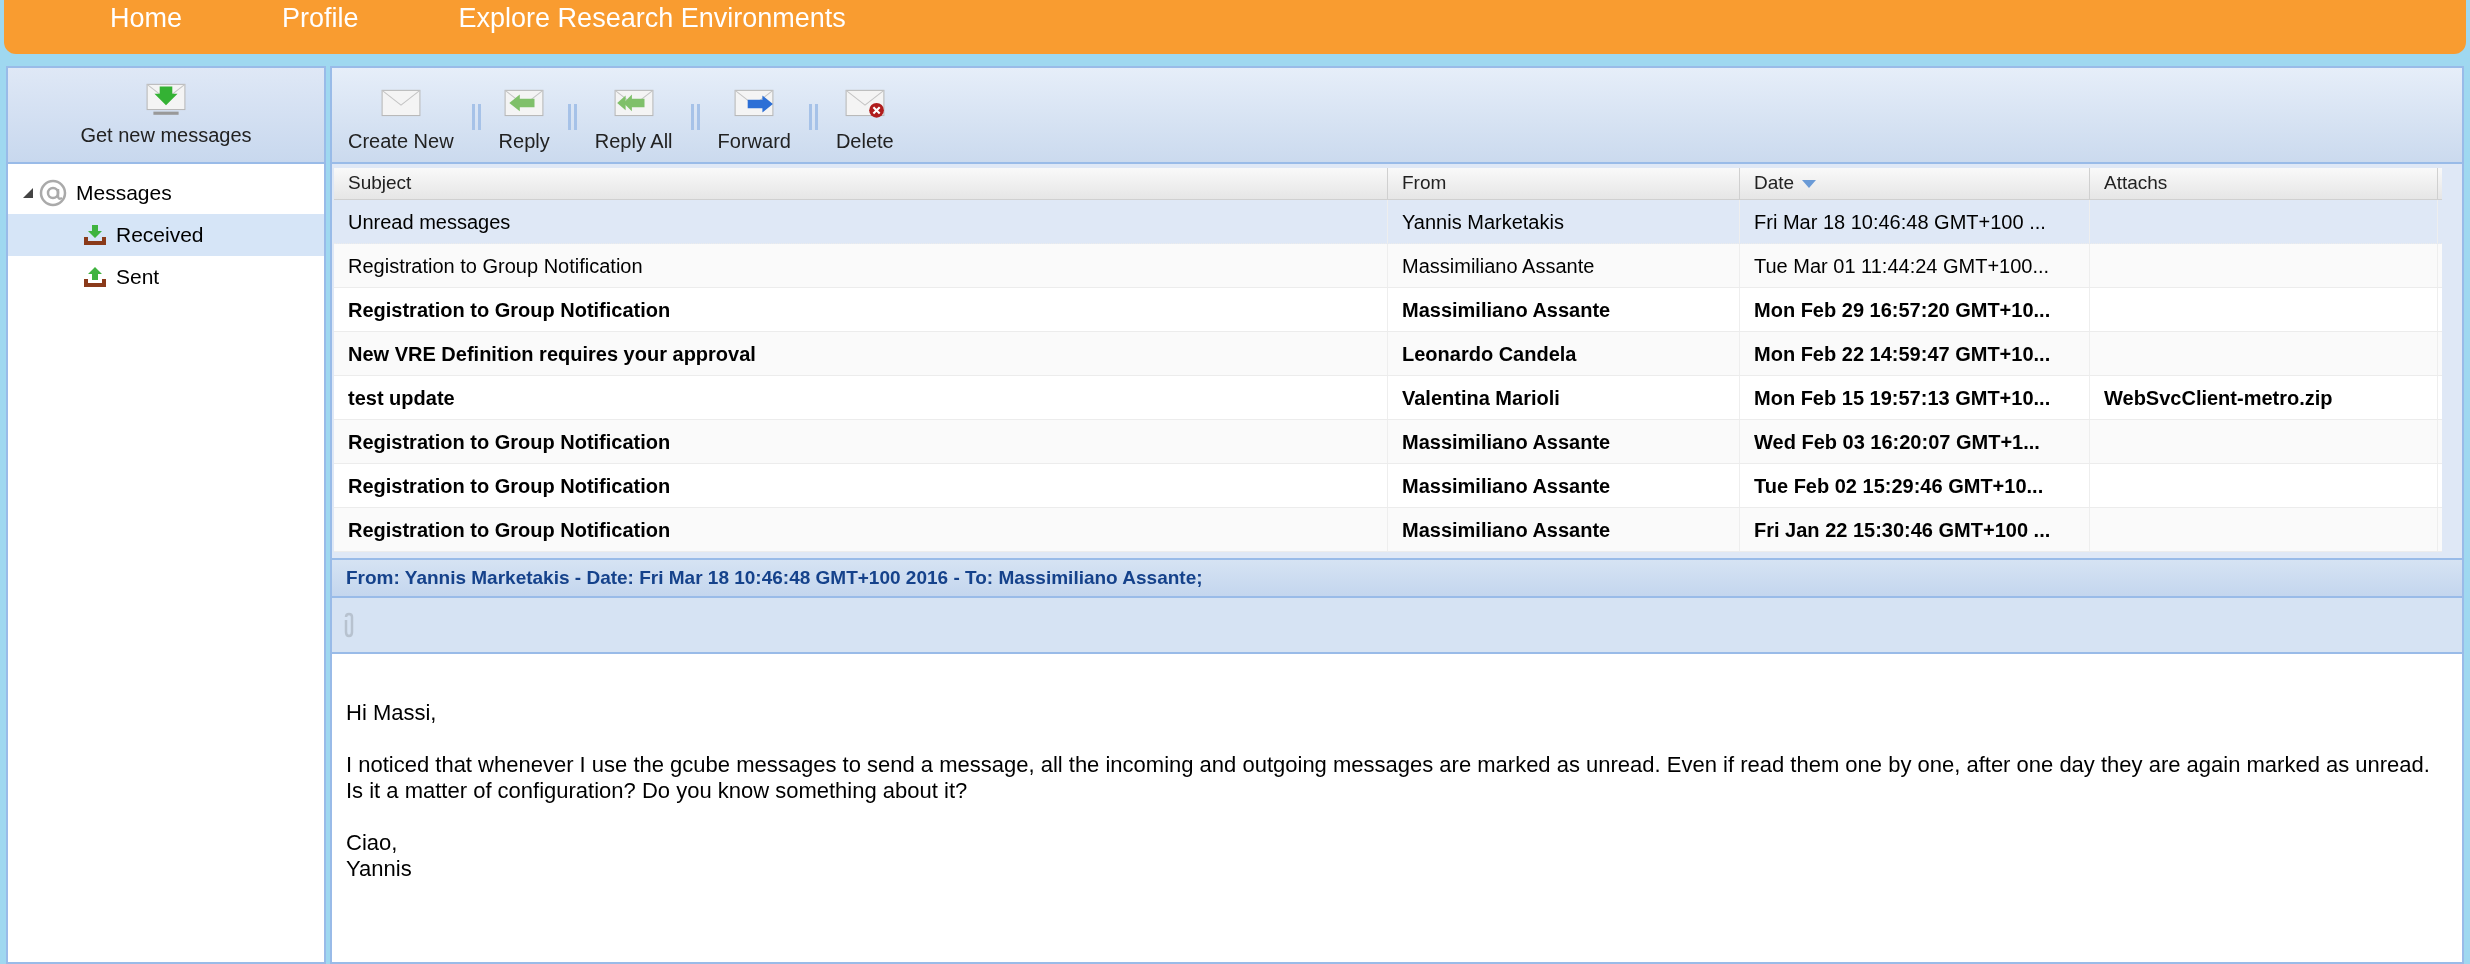  I want to click on body-text: Hi Massi,, so click(392, 713).